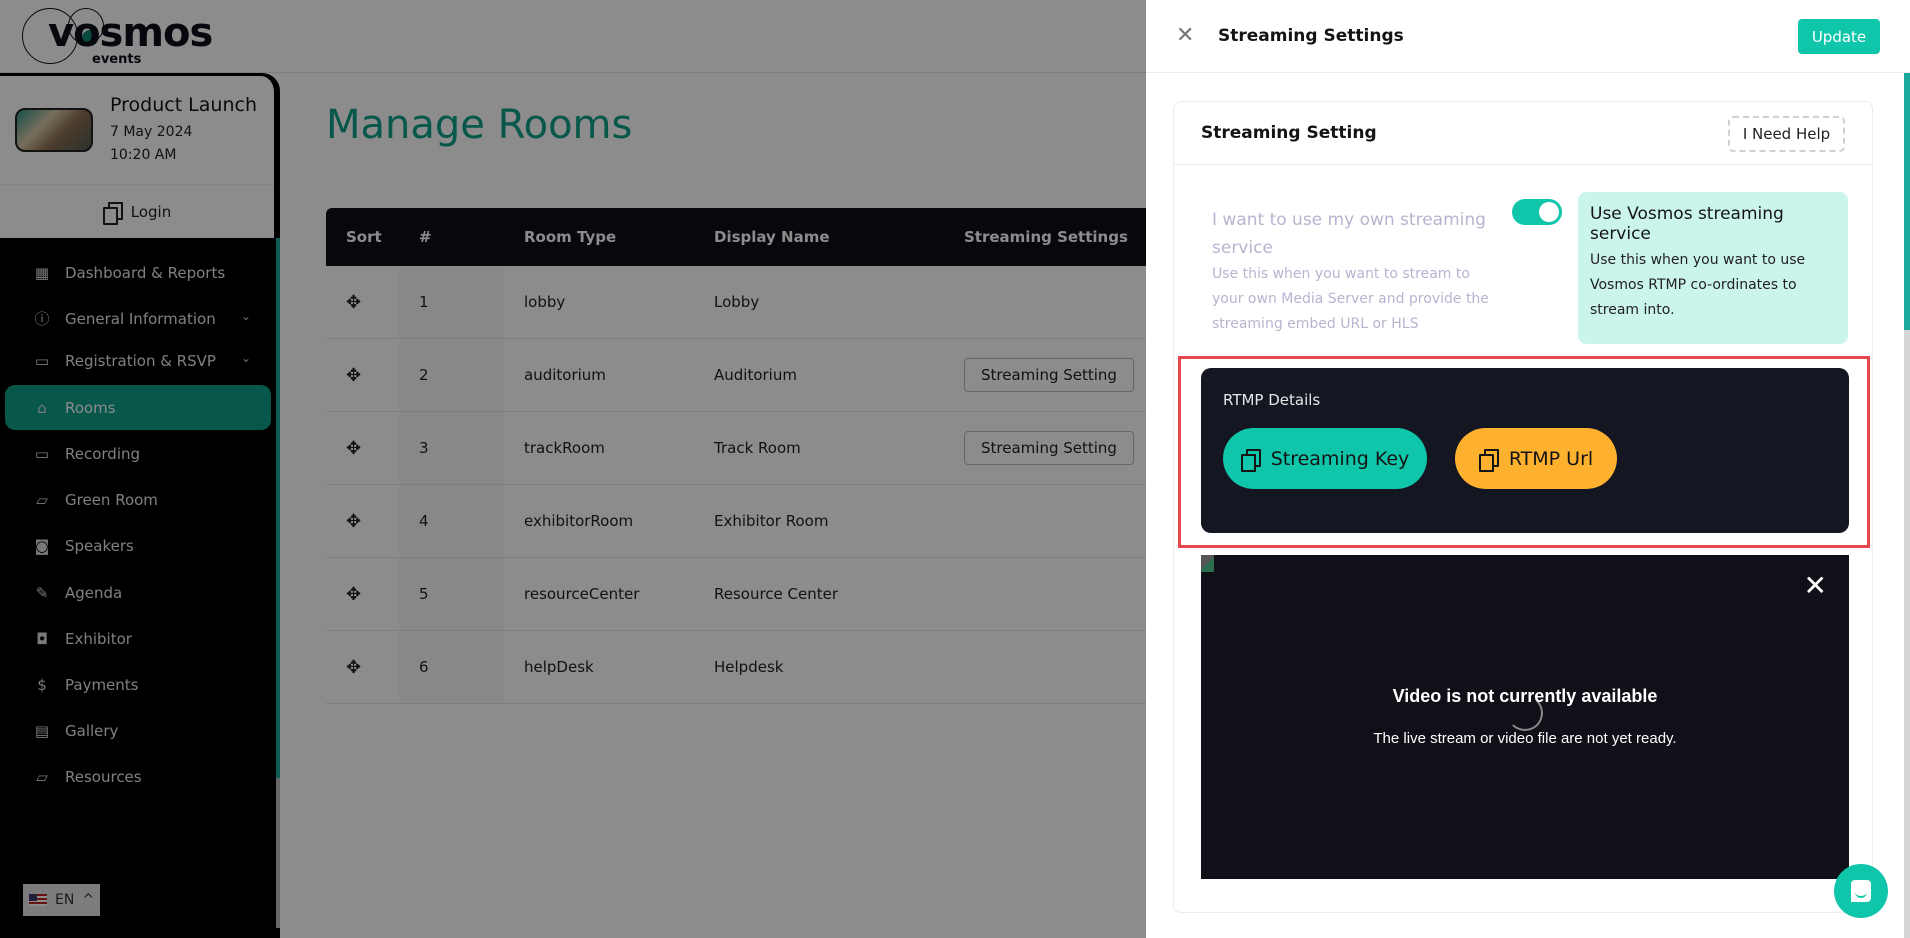  What do you see at coordinates (1523, 133) in the screenshot?
I see `card-header: Streaming Setting I Need Help` at bounding box center [1523, 133].